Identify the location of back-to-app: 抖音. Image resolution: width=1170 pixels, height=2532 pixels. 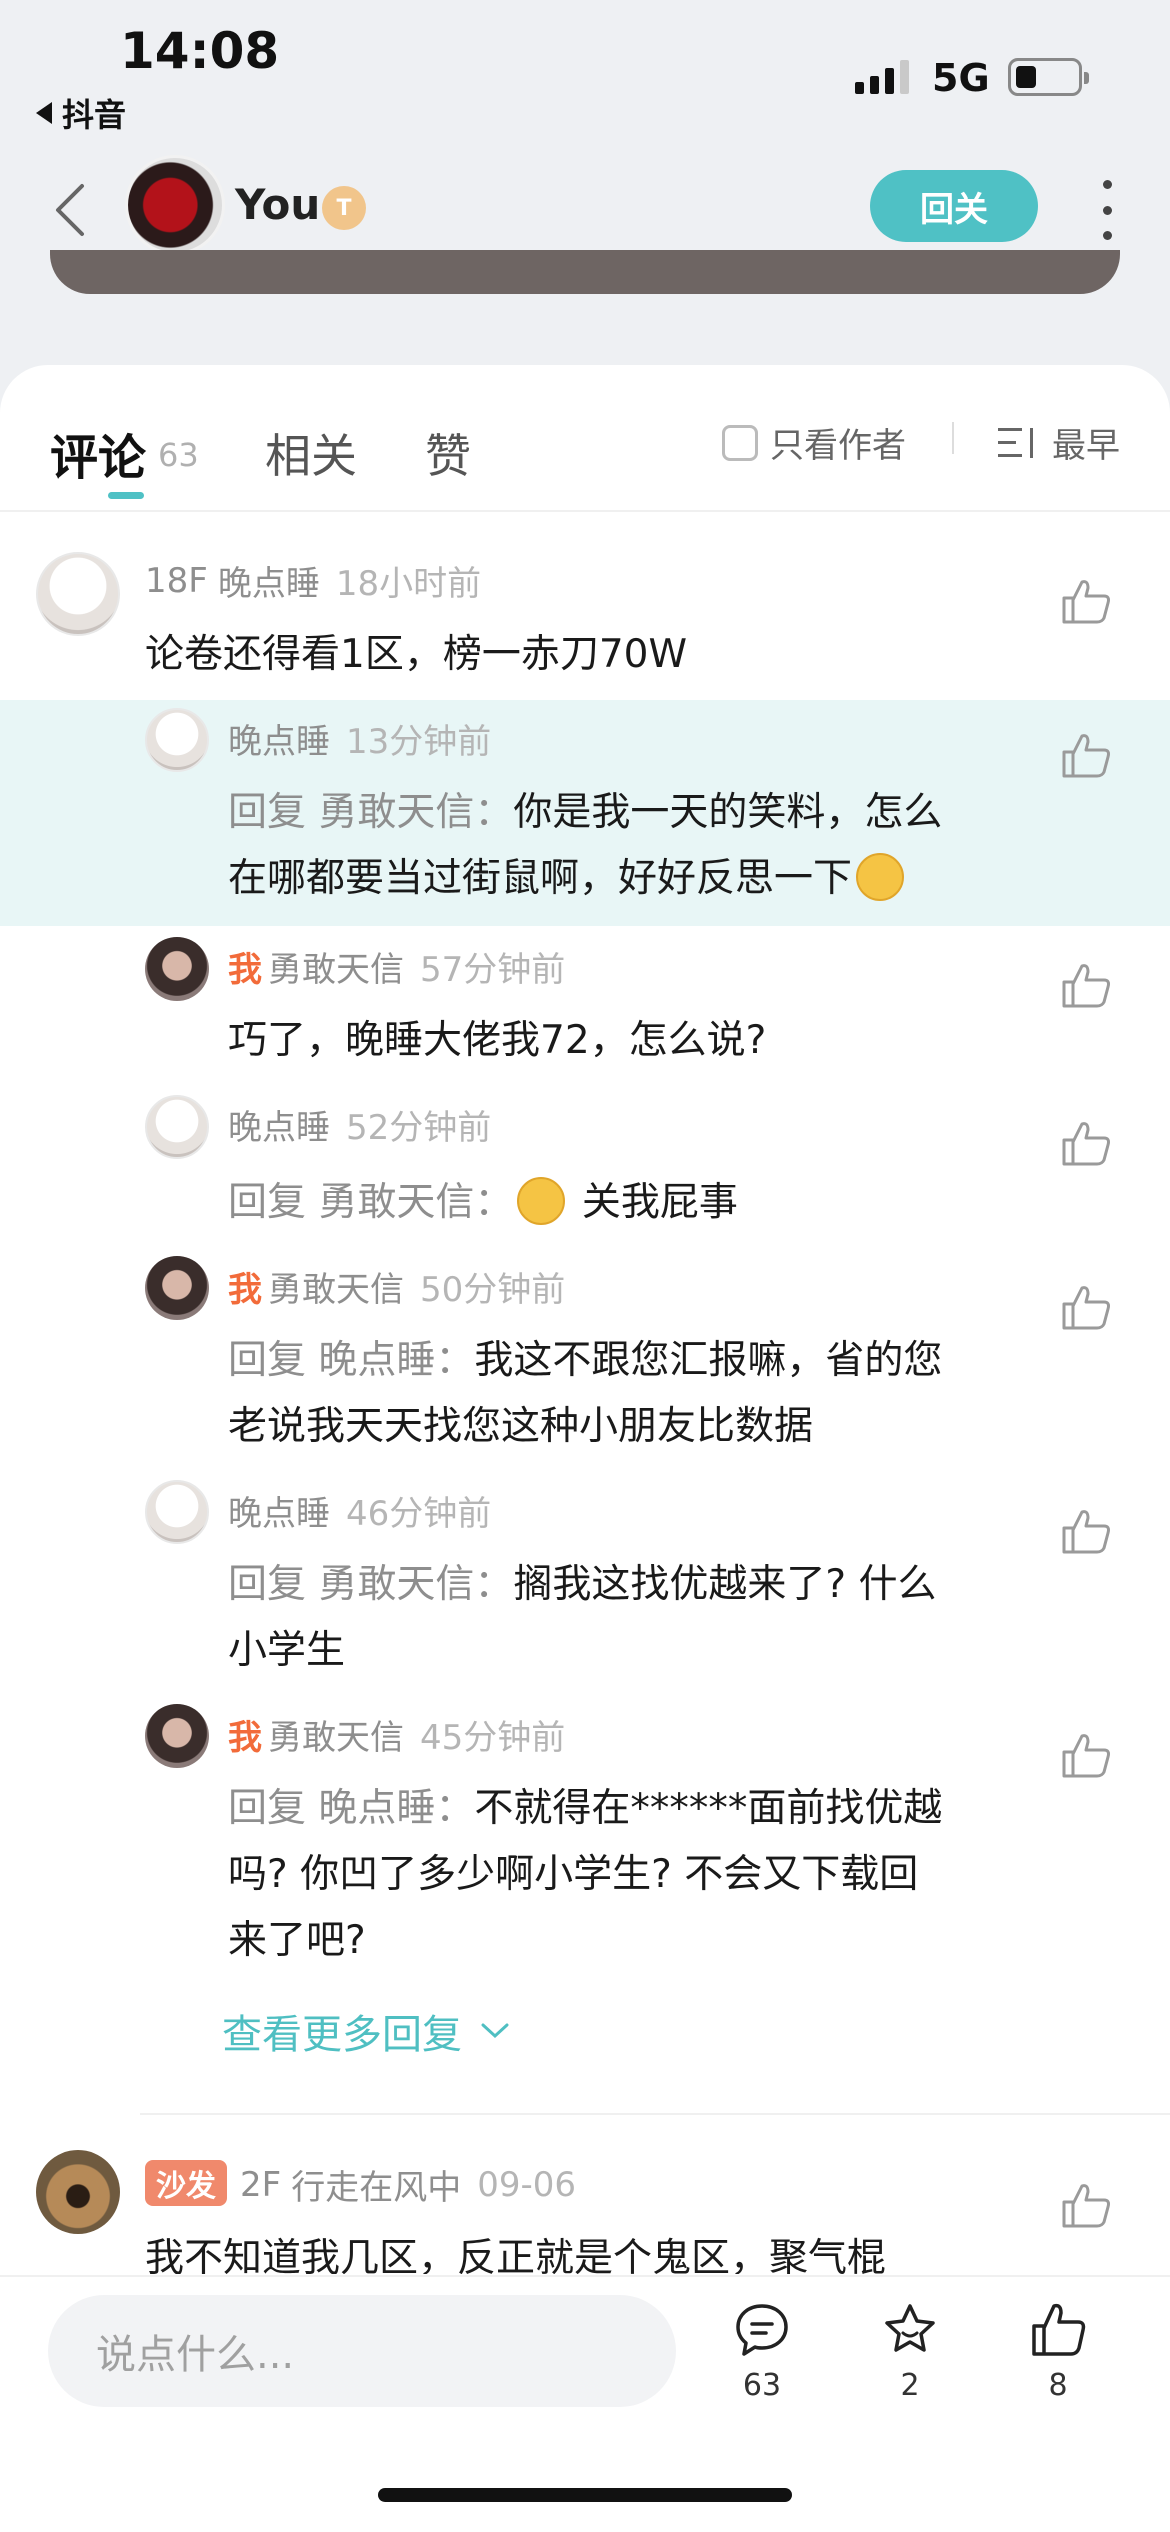
(81, 113).